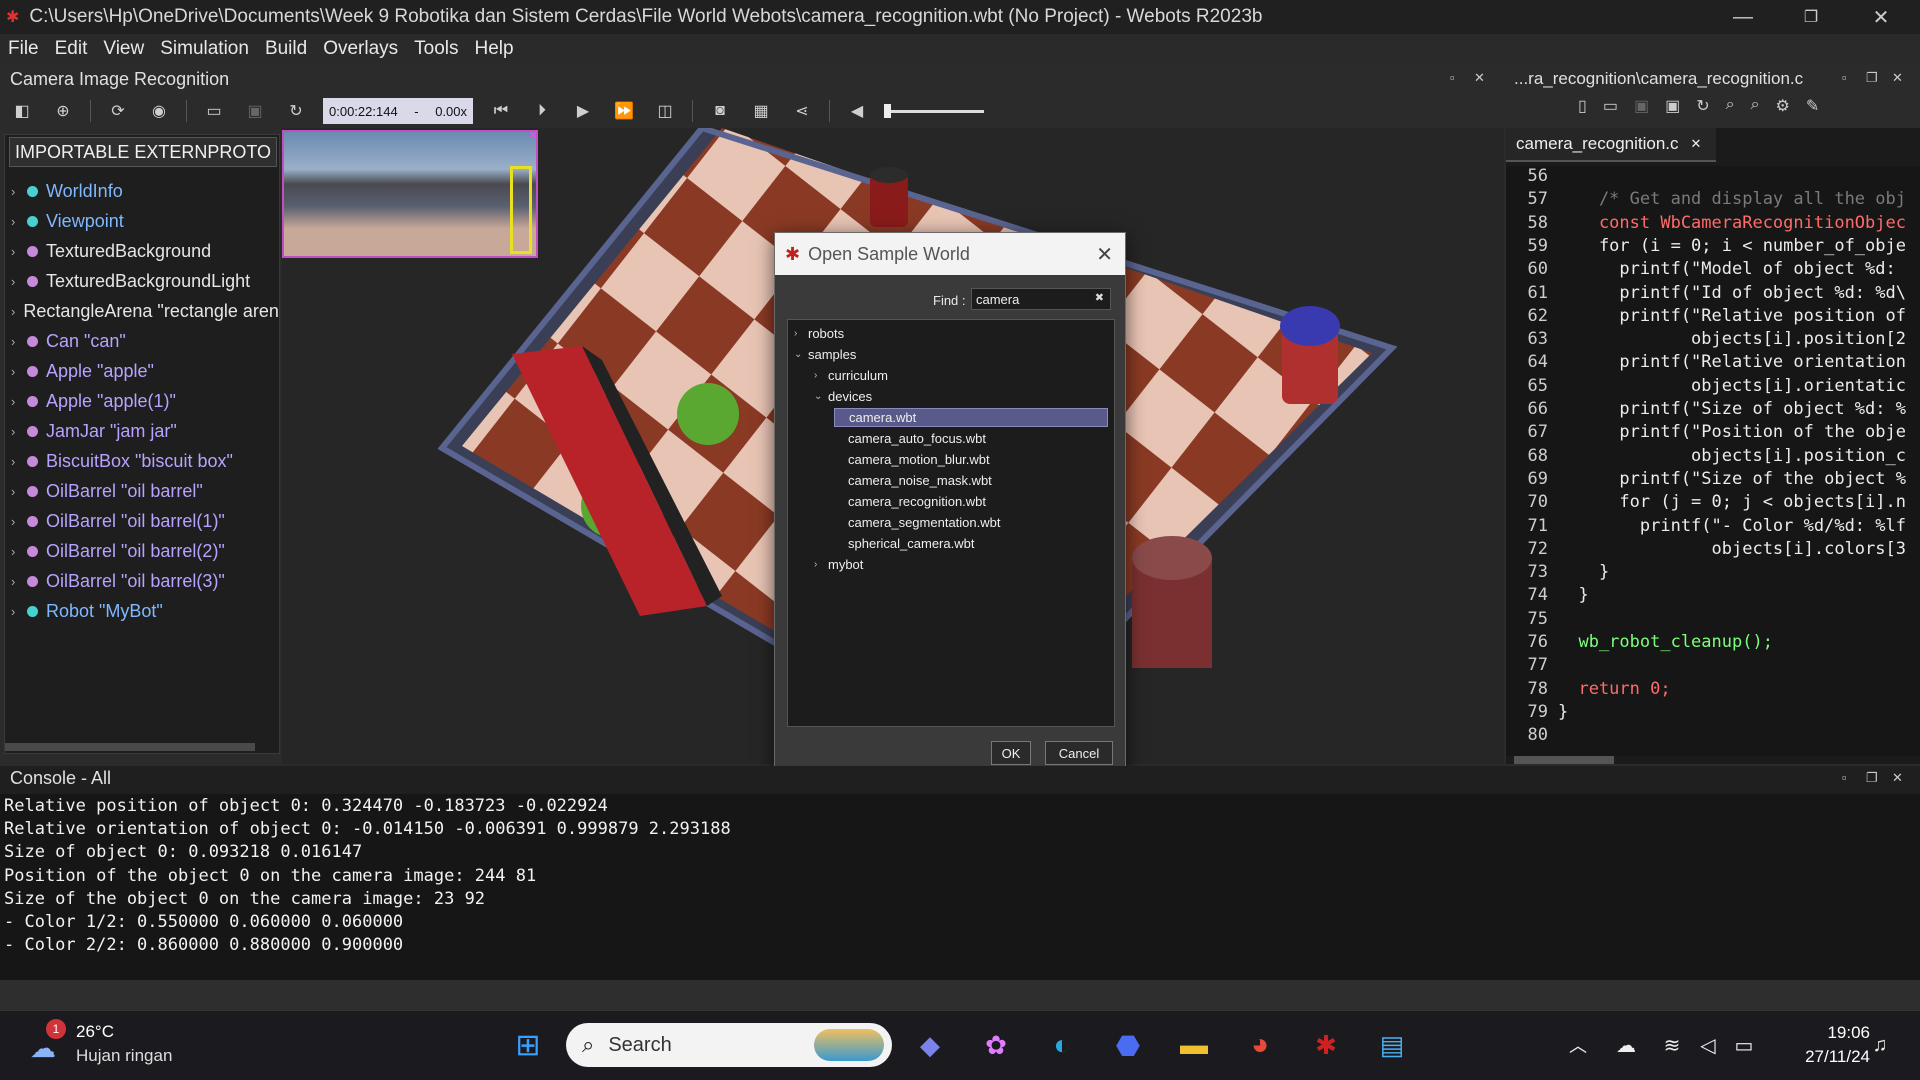 The width and height of the screenshot is (1920, 1080). I want to click on weather-desc: Hujan ringan, so click(124, 1056).